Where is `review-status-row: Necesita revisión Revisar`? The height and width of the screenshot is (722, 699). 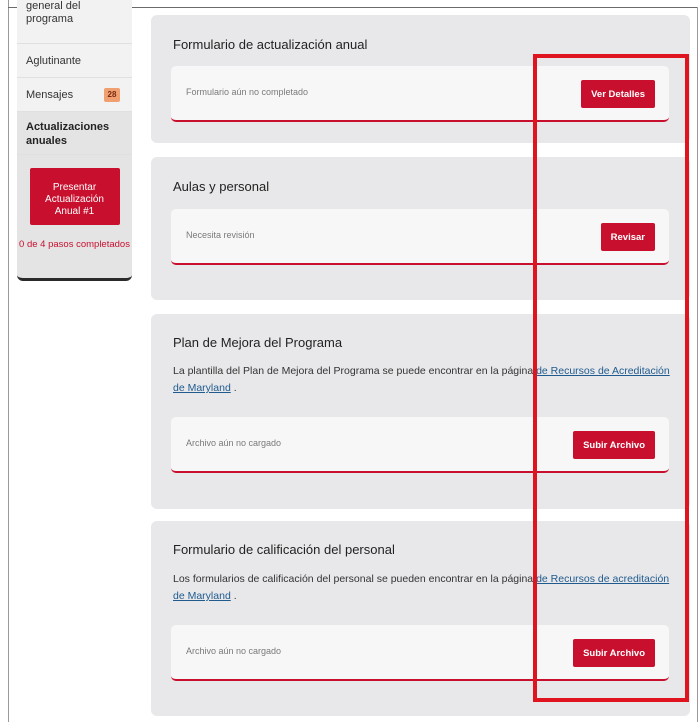
review-status-row: Necesita revisión Revisar is located at coordinates (420, 237).